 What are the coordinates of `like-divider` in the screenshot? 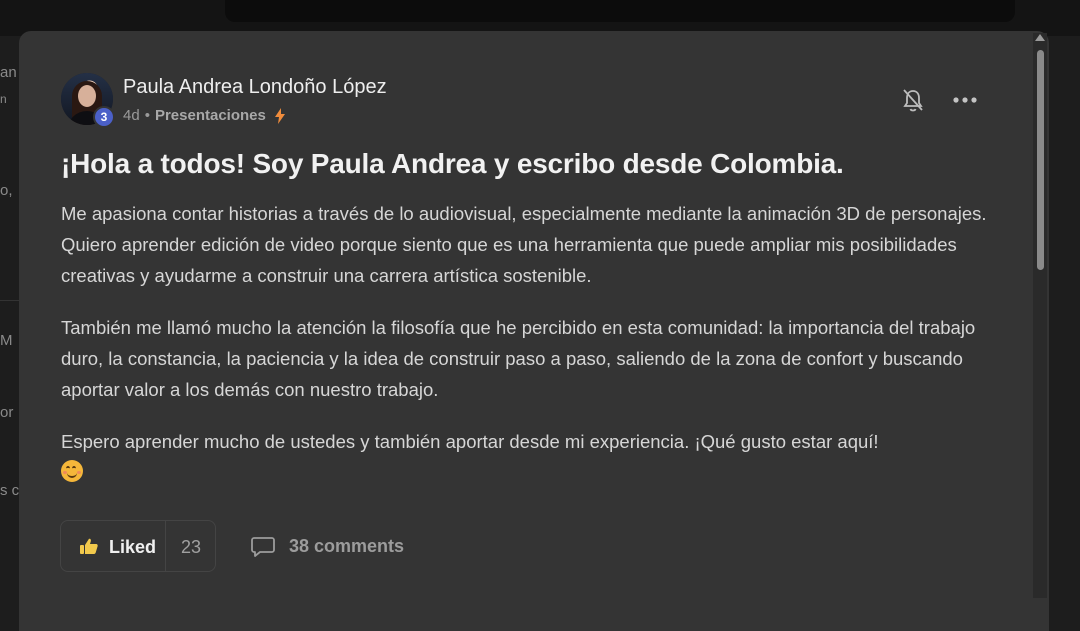 It's located at (165, 546).